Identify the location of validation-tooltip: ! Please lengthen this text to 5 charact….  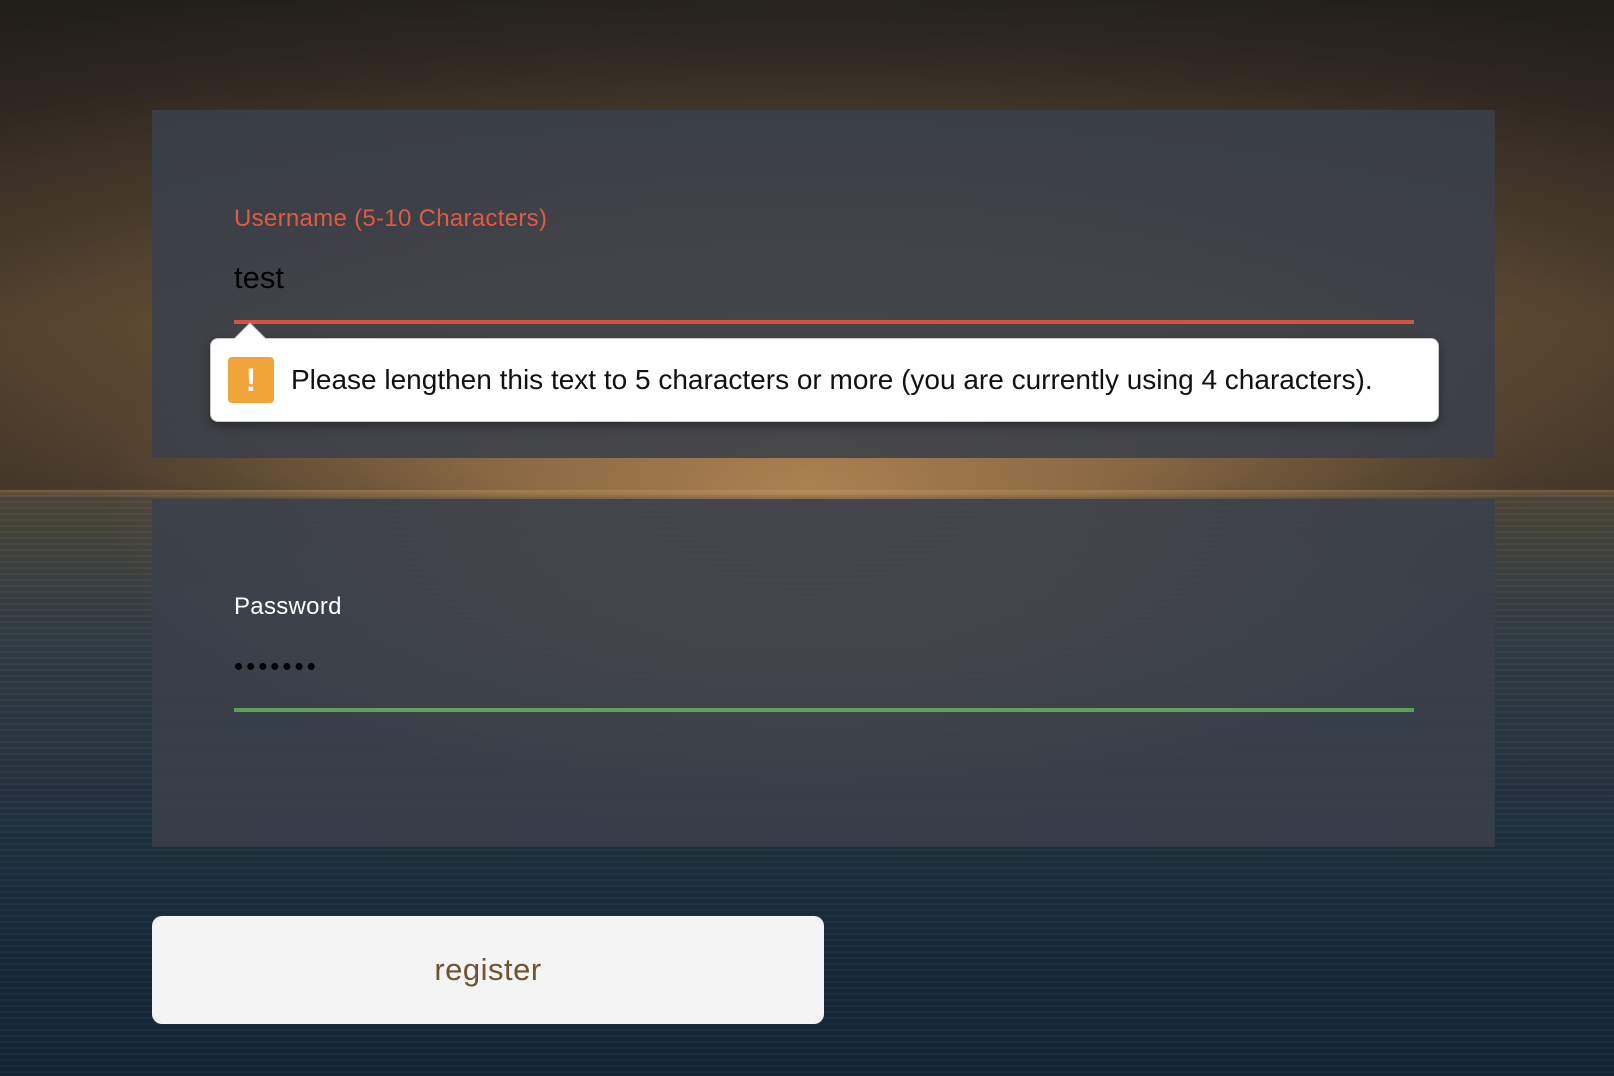
(824, 372).